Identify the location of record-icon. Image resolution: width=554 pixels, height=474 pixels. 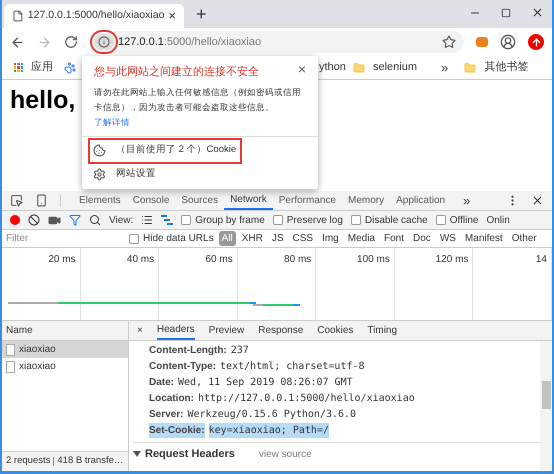
(15, 220).